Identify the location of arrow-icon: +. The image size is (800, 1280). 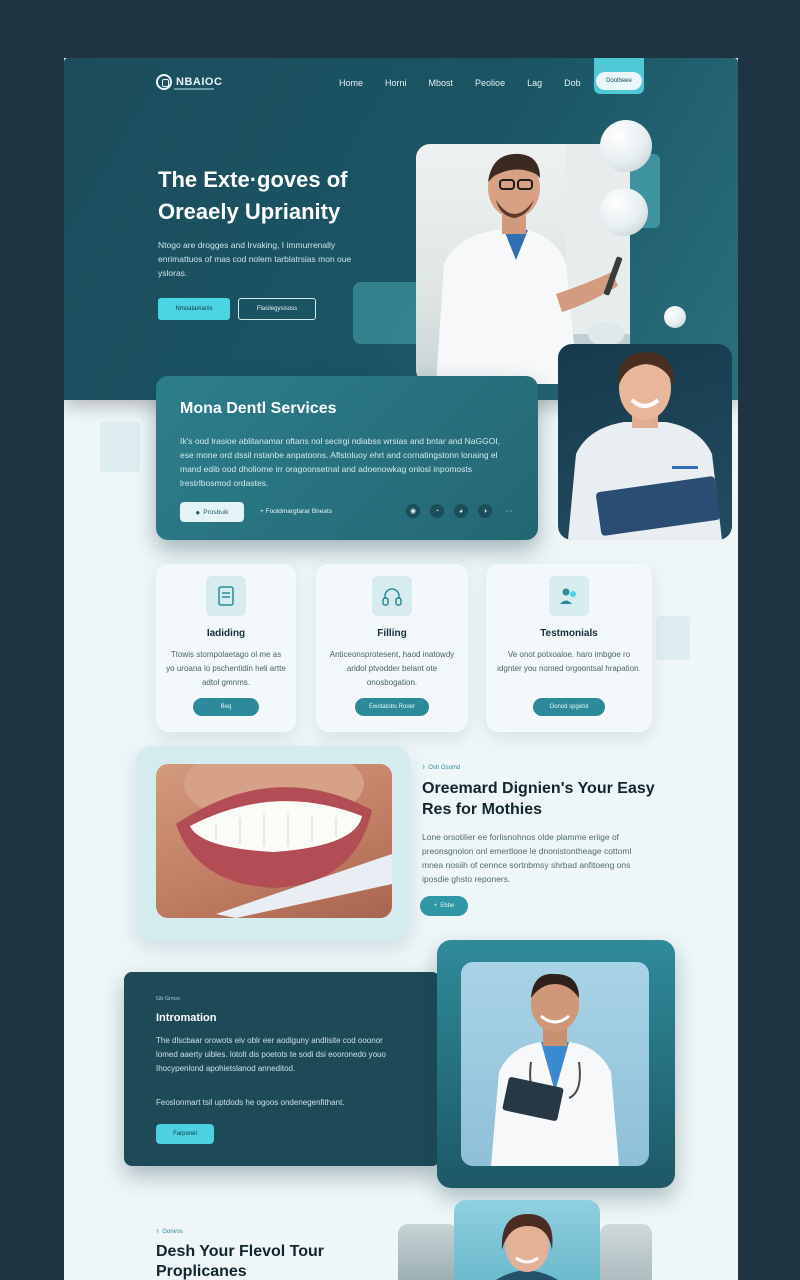
(435, 906).